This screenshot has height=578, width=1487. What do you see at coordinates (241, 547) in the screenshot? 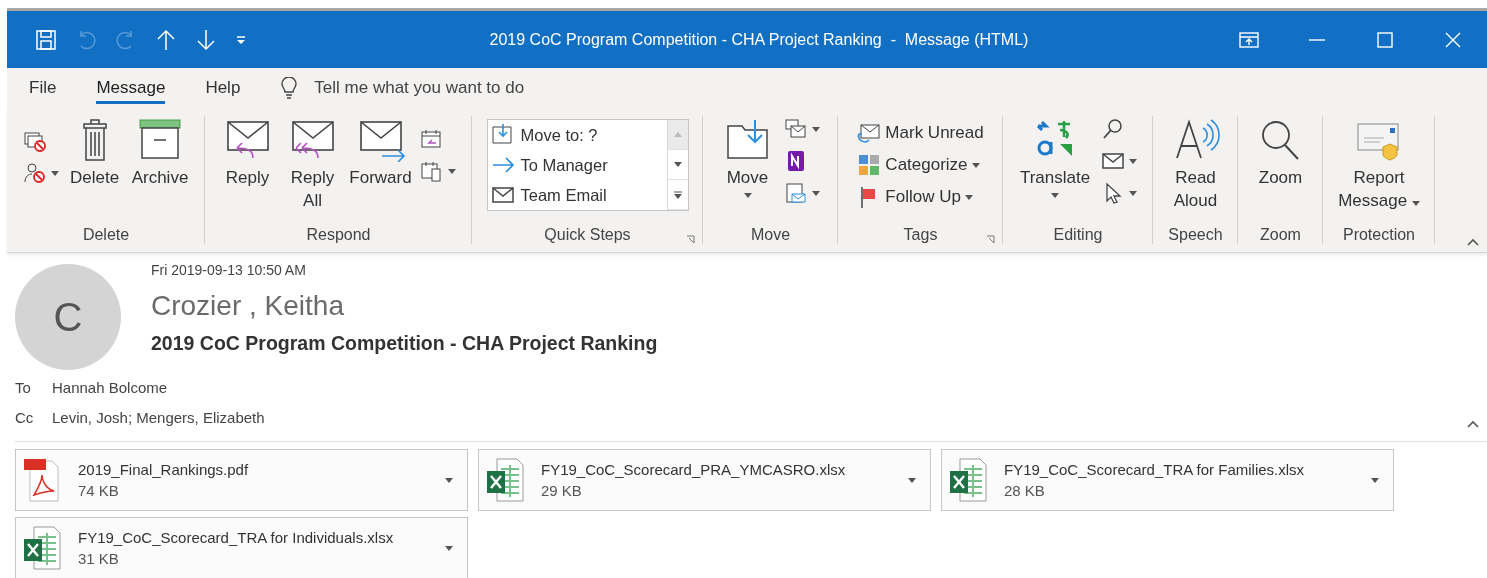
I see `attachment-card: FY19_CoC_Scorecard_TRA for Individuals.xlsx 31 KB` at bounding box center [241, 547].